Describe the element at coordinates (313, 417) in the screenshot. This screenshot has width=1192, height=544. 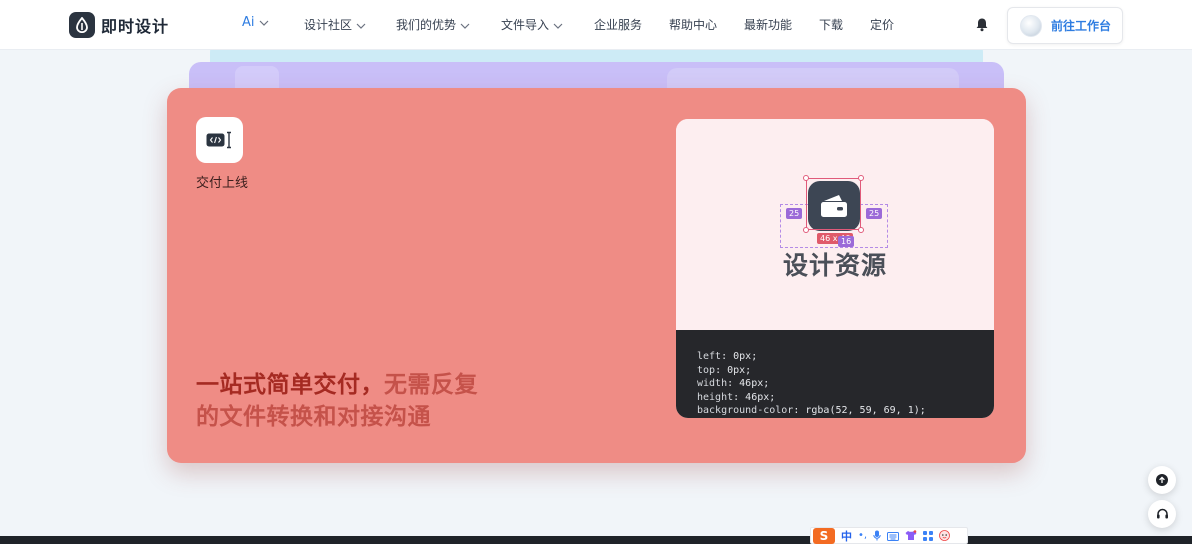
I see `headline-soft-2: 的文件转换和对接沟通` at that location.